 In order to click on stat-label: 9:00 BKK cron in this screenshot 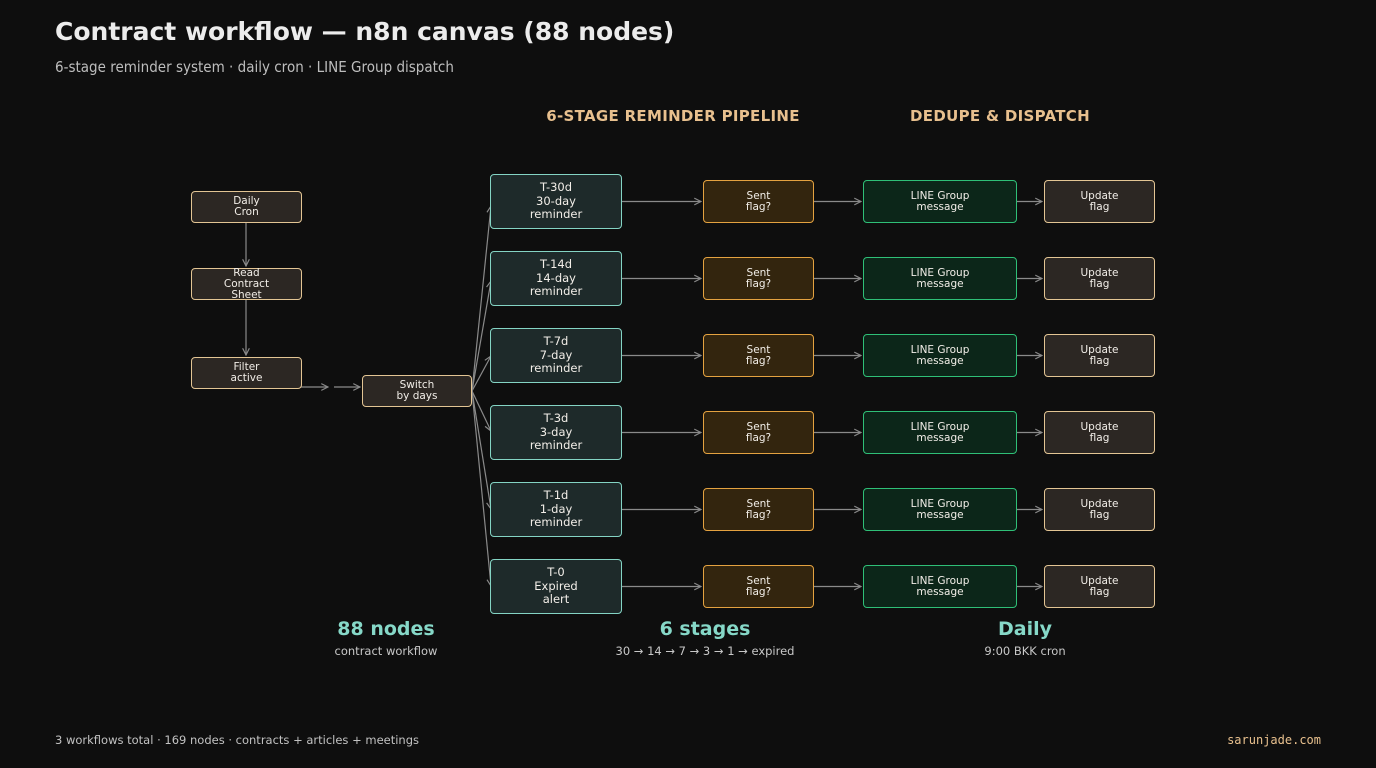, I will do `click(1025, 651)`.